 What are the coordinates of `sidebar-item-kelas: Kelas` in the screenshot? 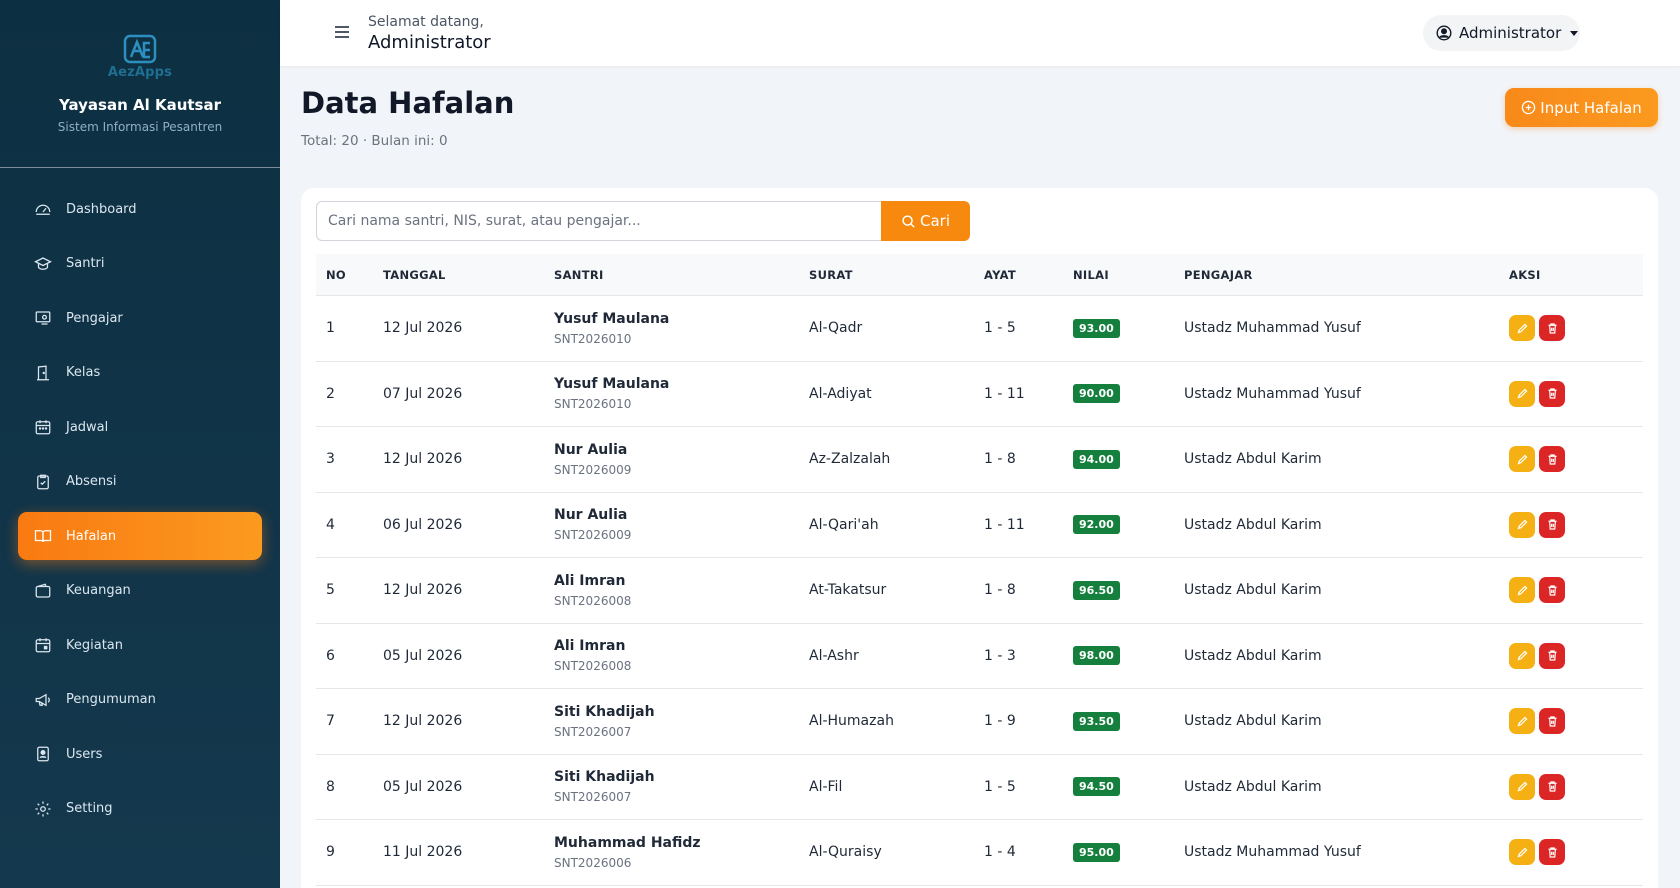 It's located at (140, 373).